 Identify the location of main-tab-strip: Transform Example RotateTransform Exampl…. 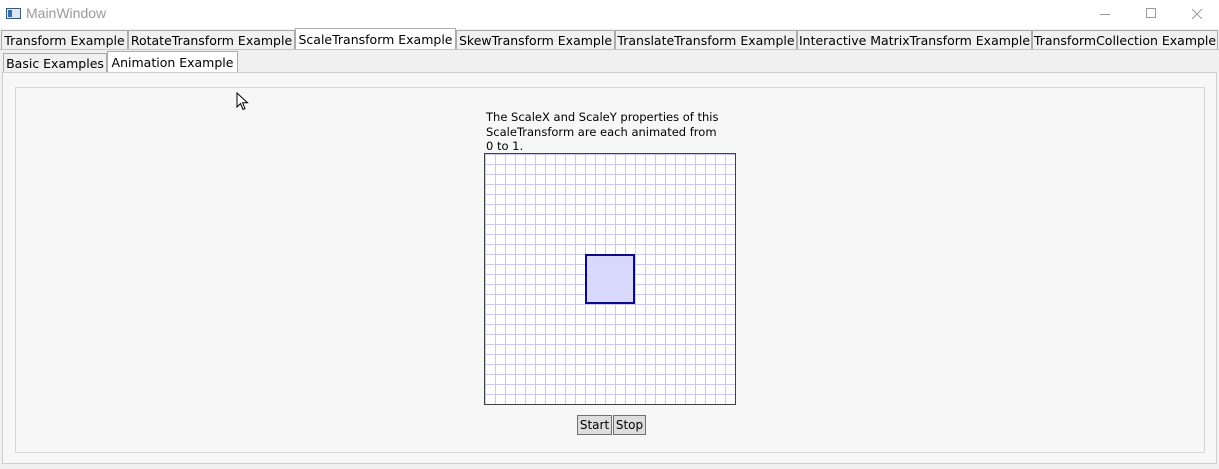
(609, 39).